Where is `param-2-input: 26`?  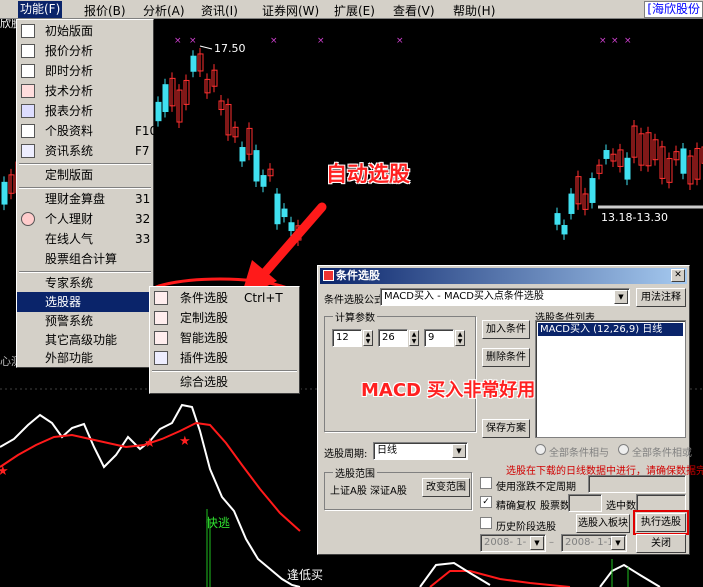 param-2-input: 26 is located at coordinates (393, 338).